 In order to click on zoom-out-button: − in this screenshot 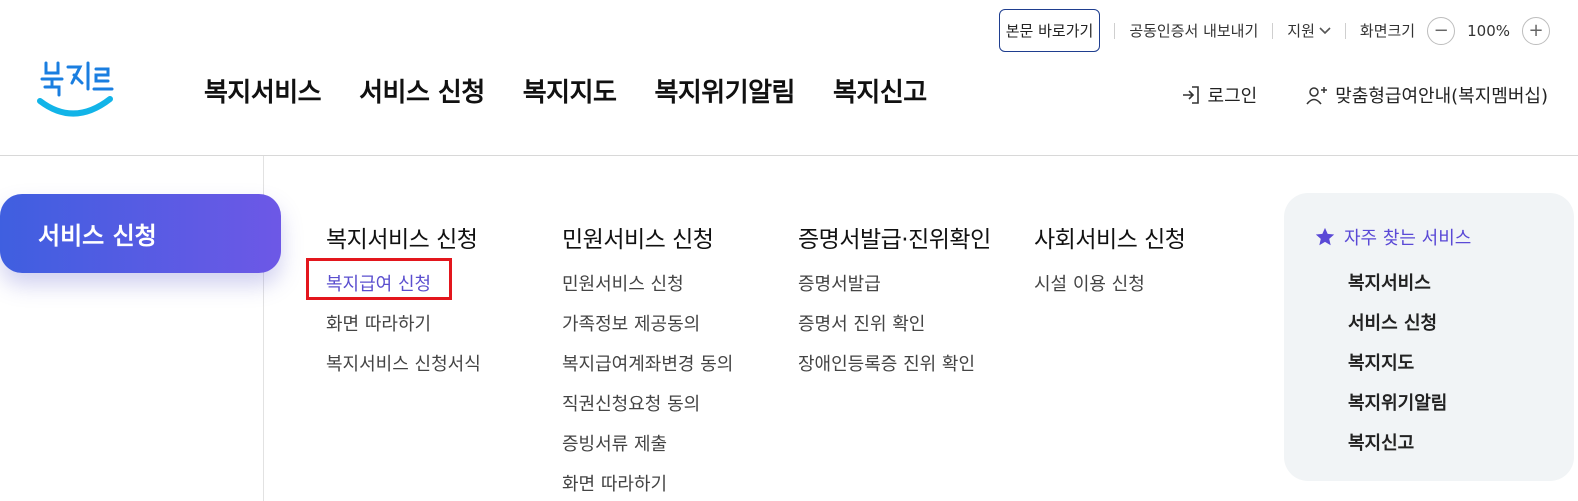, I will do `click(1441, 30)`.